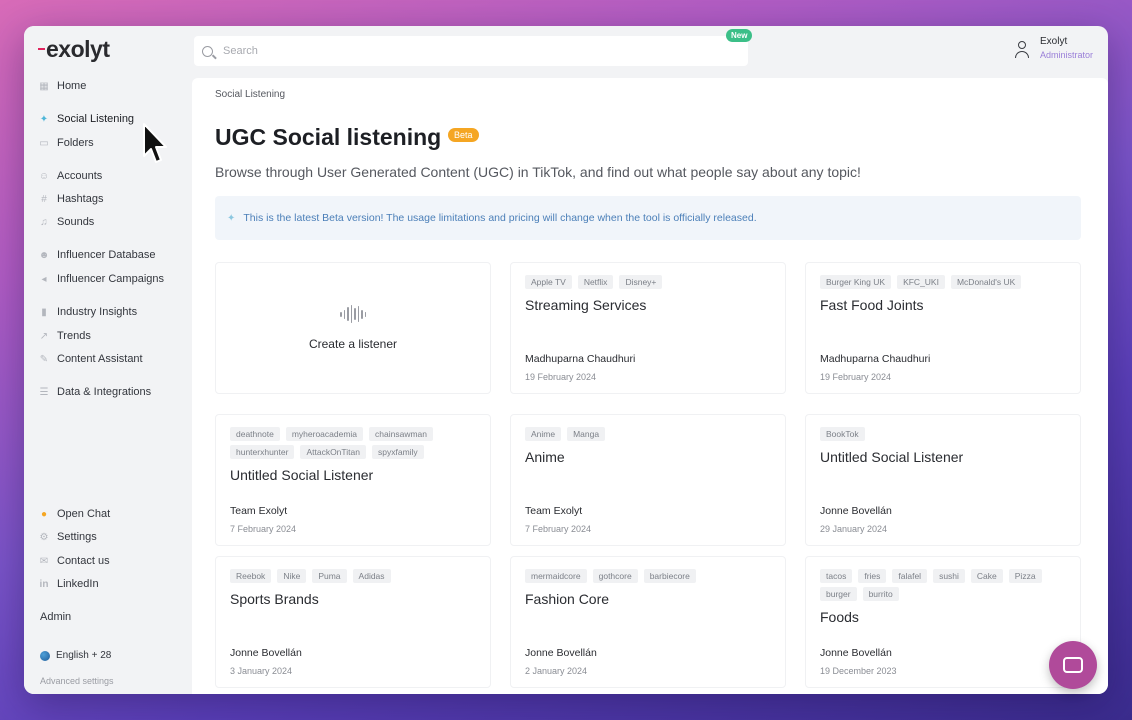 This screenshot has width=1132, height=720. Describe the element at coordinates (262, 452) in the screenshot. I see `tag: hunterxhunter` at that location.